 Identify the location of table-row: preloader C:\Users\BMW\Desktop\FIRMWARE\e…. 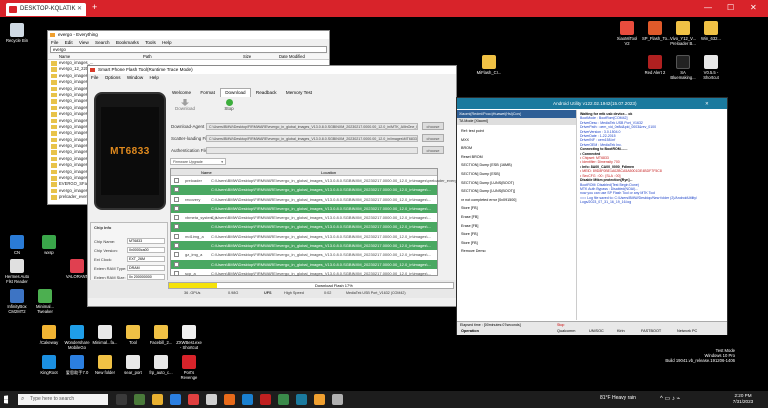
(318, 180).